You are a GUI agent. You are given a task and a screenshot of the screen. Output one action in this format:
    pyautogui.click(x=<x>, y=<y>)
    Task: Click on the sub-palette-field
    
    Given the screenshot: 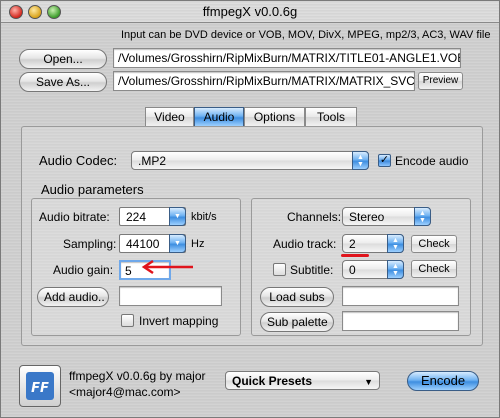 What is the action you would take?
    pyautogui.click(x=400, y=321)
    